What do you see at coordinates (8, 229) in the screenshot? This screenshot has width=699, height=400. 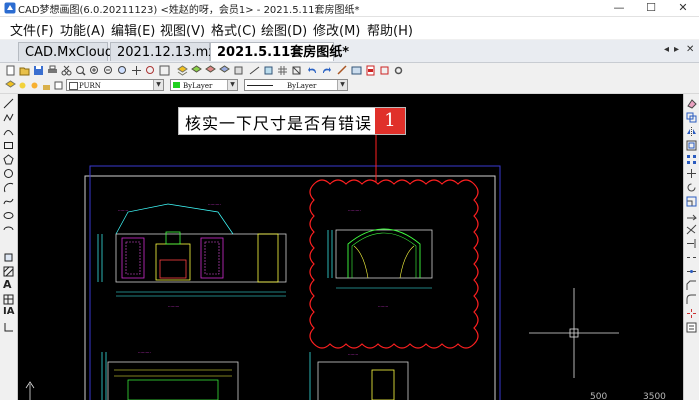 I see `ellipse-arc-icon` at bounding box center [8, 229].